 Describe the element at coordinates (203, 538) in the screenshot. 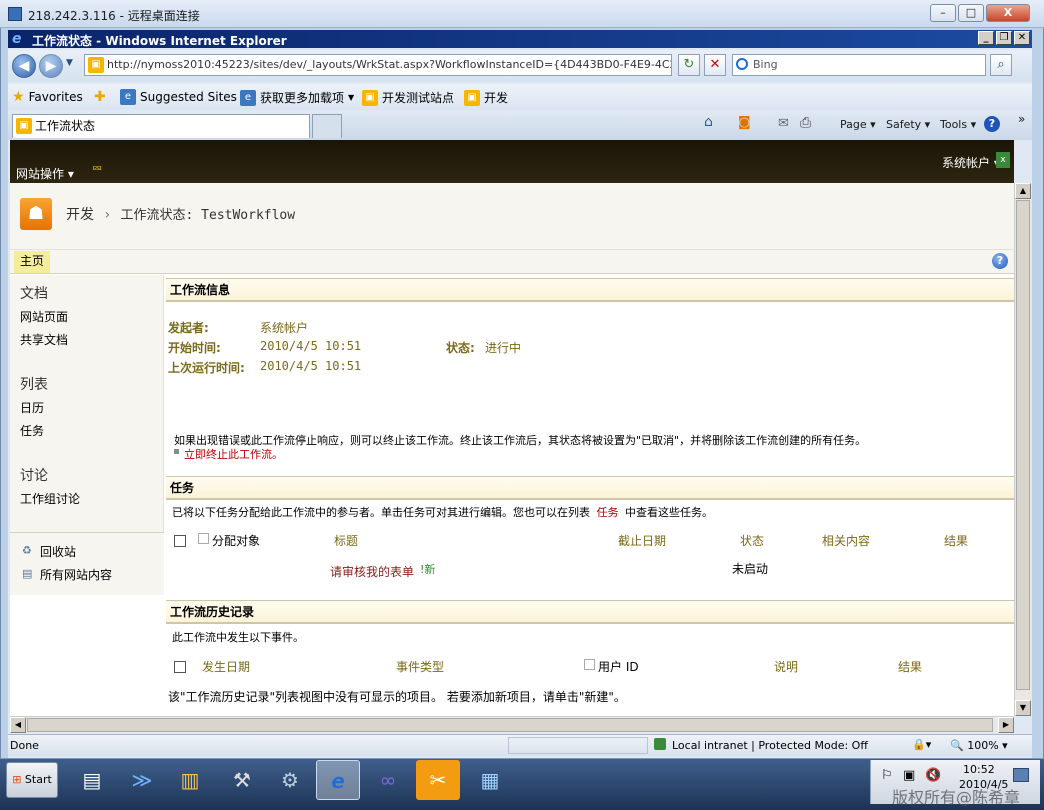

I see `assigned-col-checkbox` at that location.